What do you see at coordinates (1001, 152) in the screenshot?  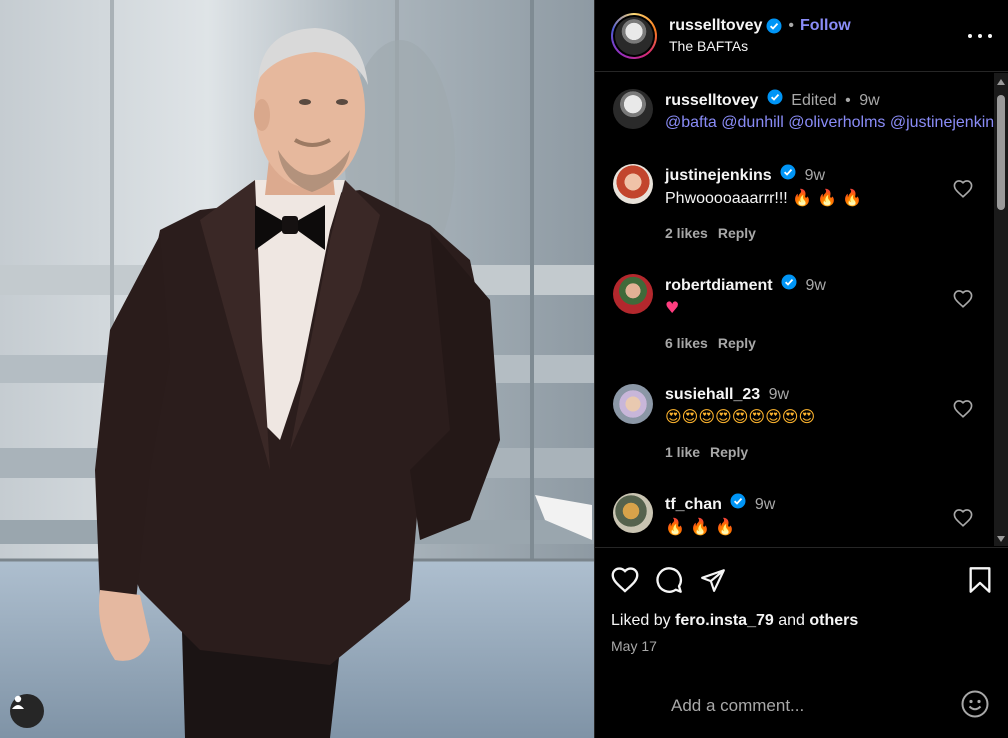 I see `scroll-thumb` at bounding box center [1001, 152].